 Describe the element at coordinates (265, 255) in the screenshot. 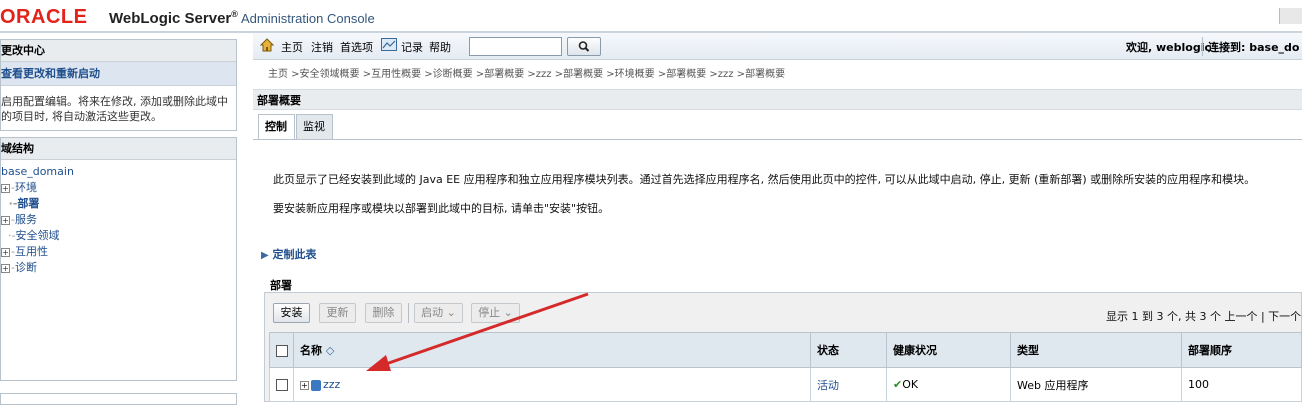

I see `expand-arrow-icon: ▶` at that location.